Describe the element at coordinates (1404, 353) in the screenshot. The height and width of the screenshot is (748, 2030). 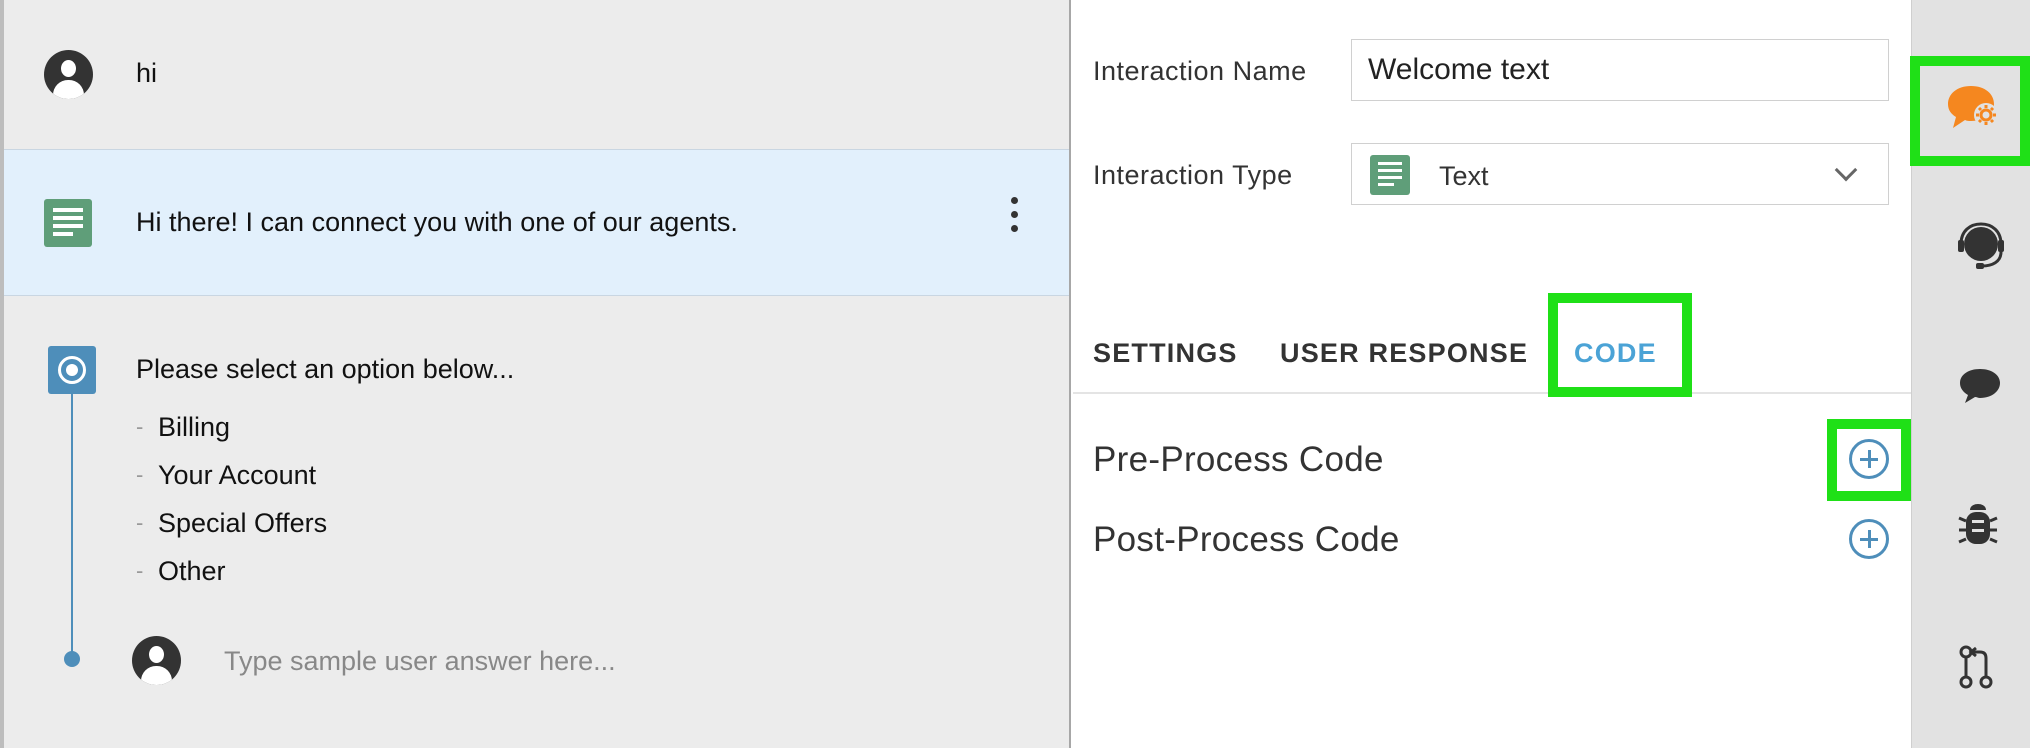
I see `tab-user-response: USER RESPONSE` at that location.